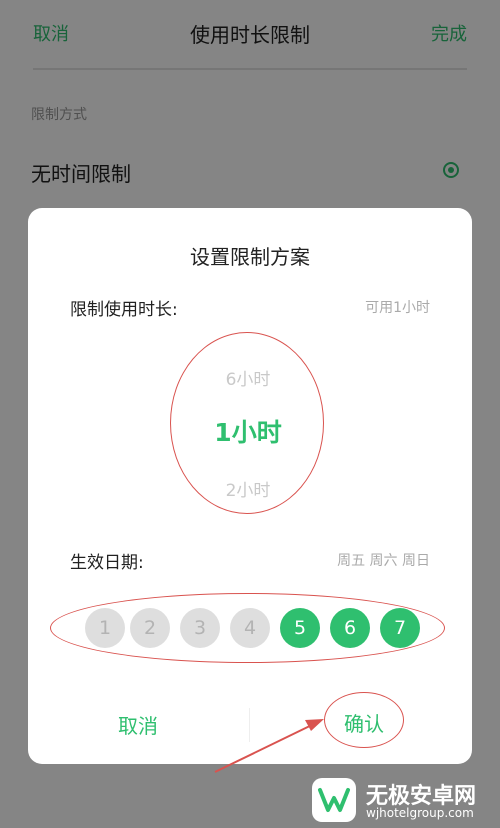 The height and width of the screenshot is (828, 500). What do you see at coordinates (420, 813) in the screenshot?
I see `watermark-url: wjhotelgroup.com` at bounding box center [420, 813].